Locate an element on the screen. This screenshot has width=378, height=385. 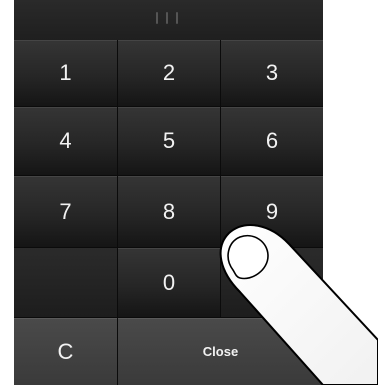
key-7: 7 is located at coordinates (66, 212).